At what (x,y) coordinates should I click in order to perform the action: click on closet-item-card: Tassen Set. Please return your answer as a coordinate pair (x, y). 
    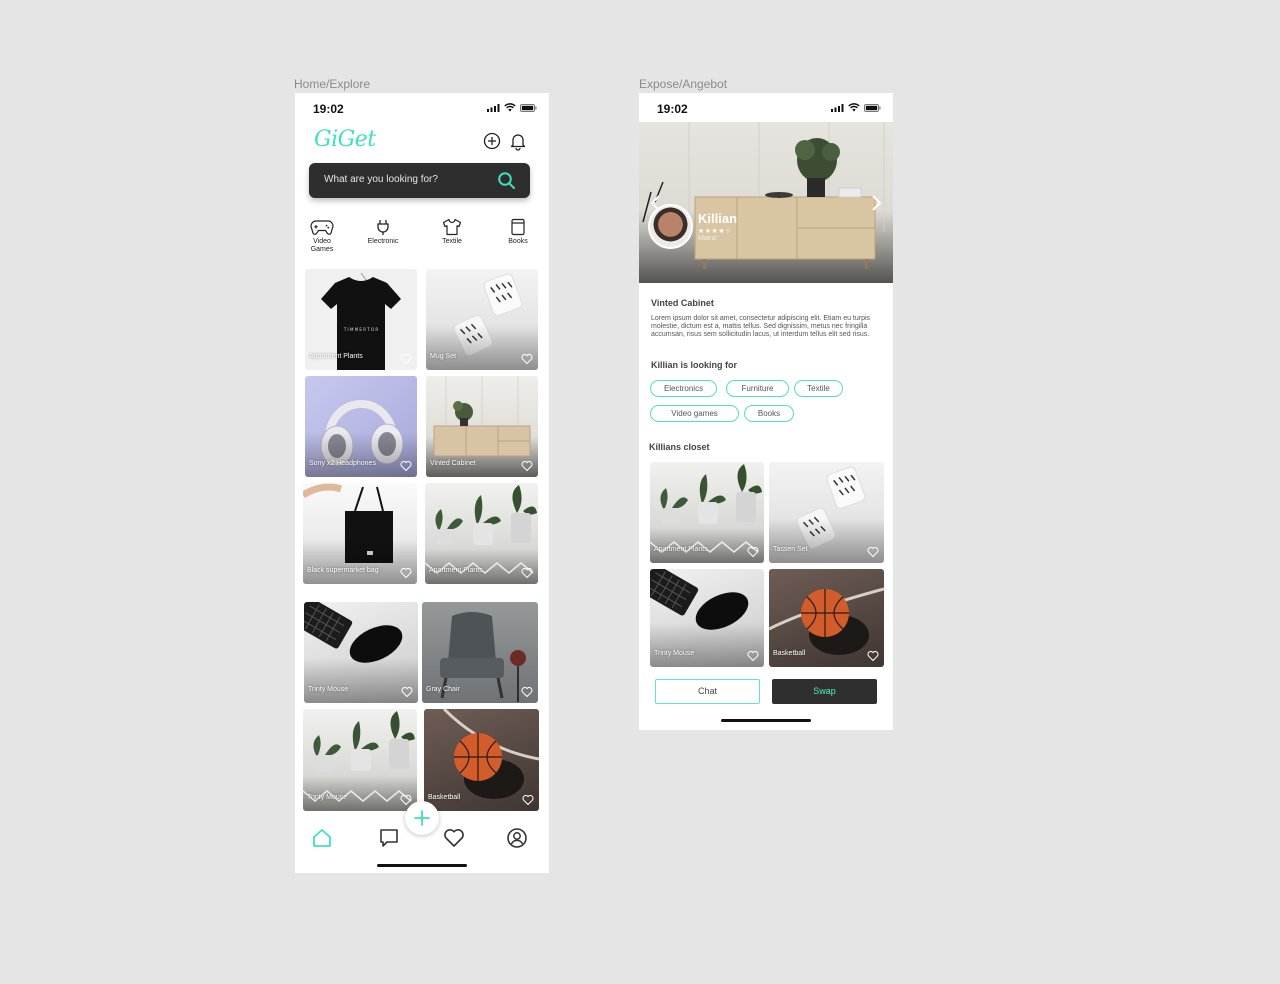
    Looking at the image, I should click on (826, 512).